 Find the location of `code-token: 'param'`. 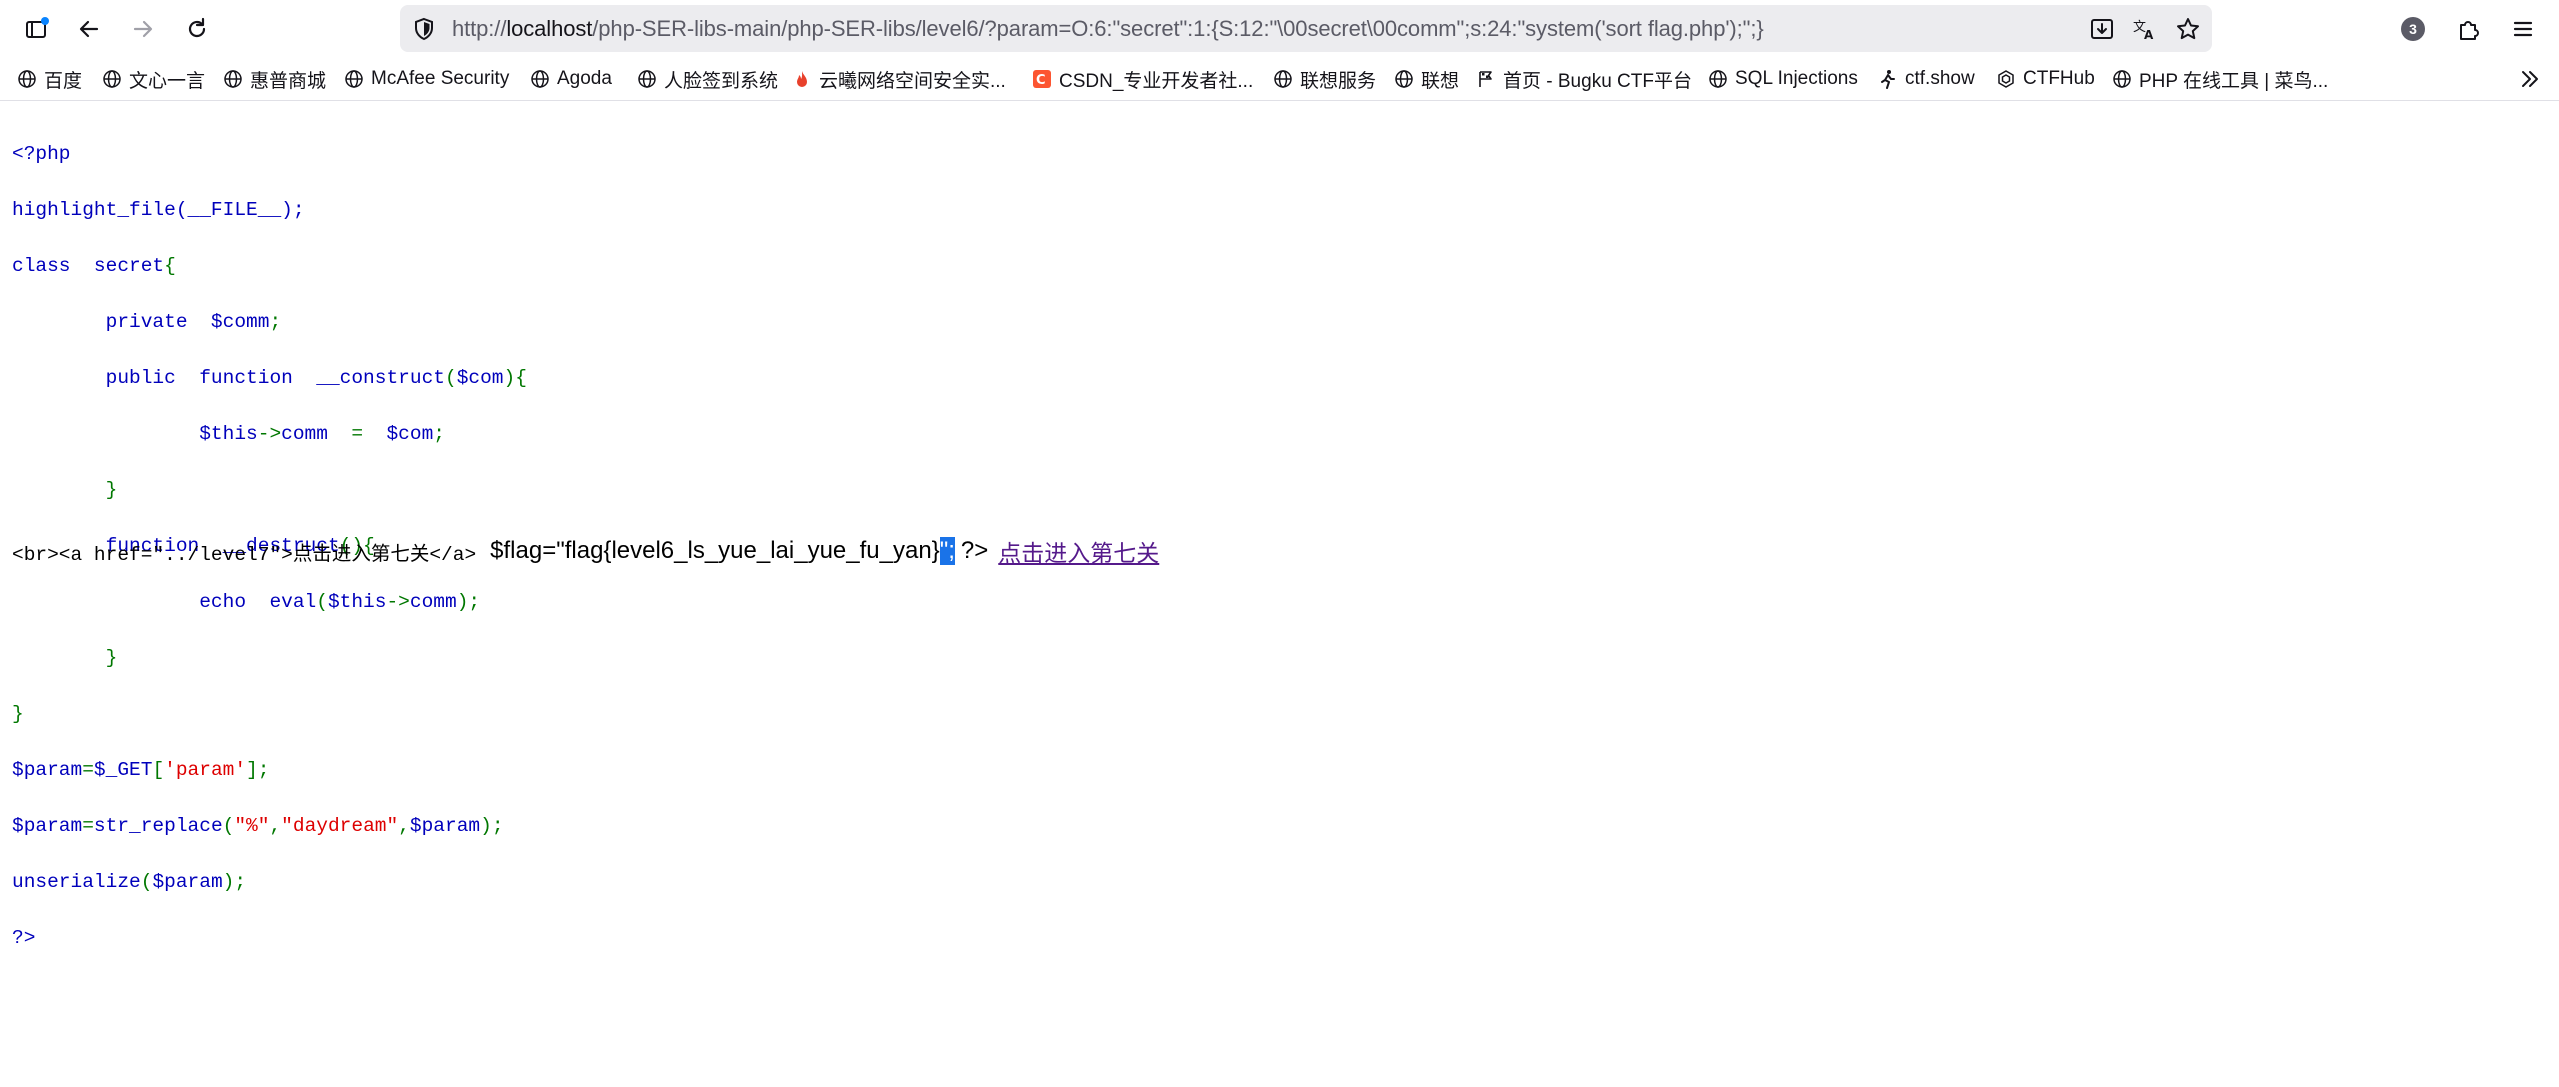

code-token: 'param' is located at coordinates (205, 770).